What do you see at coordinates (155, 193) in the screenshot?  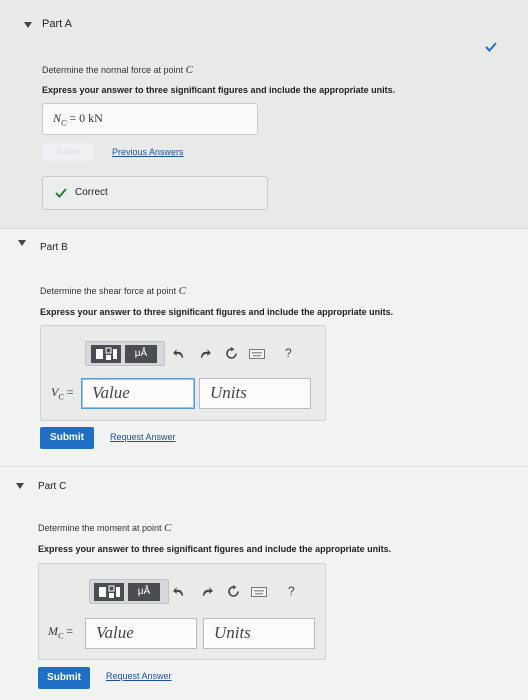 I see `correct-feedback: Correct` at bounding box center [155, 193].